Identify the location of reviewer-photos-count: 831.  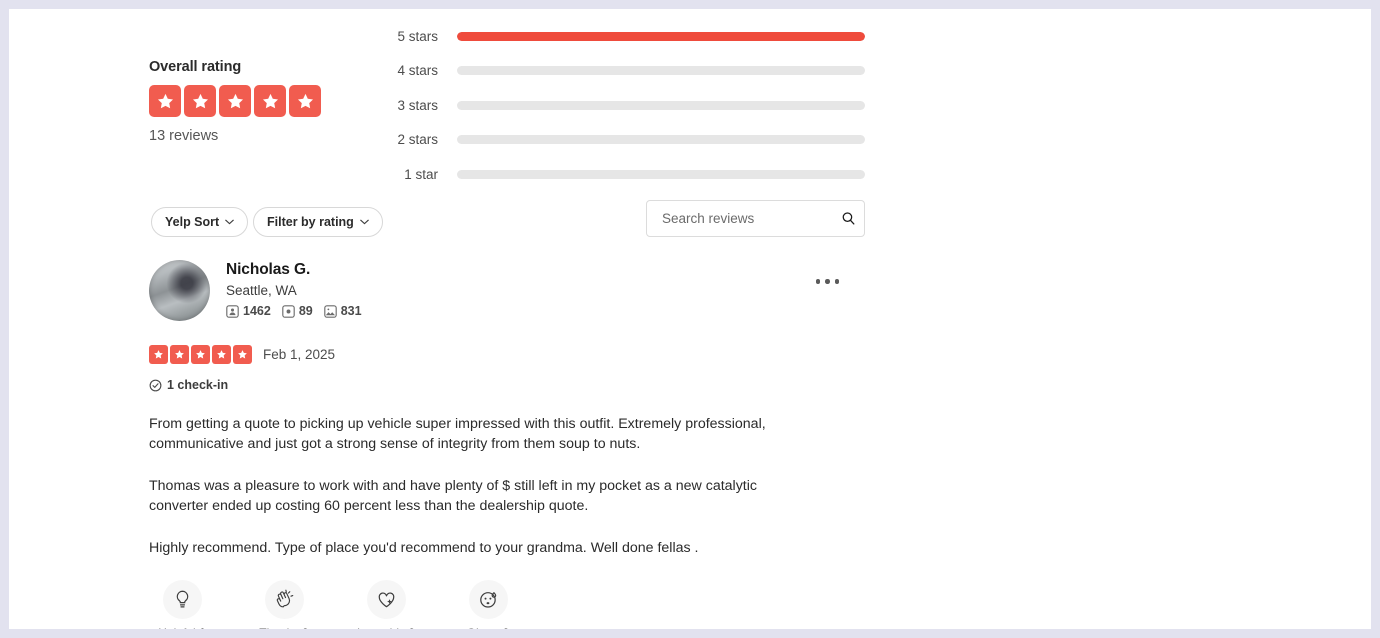
(351, 311).